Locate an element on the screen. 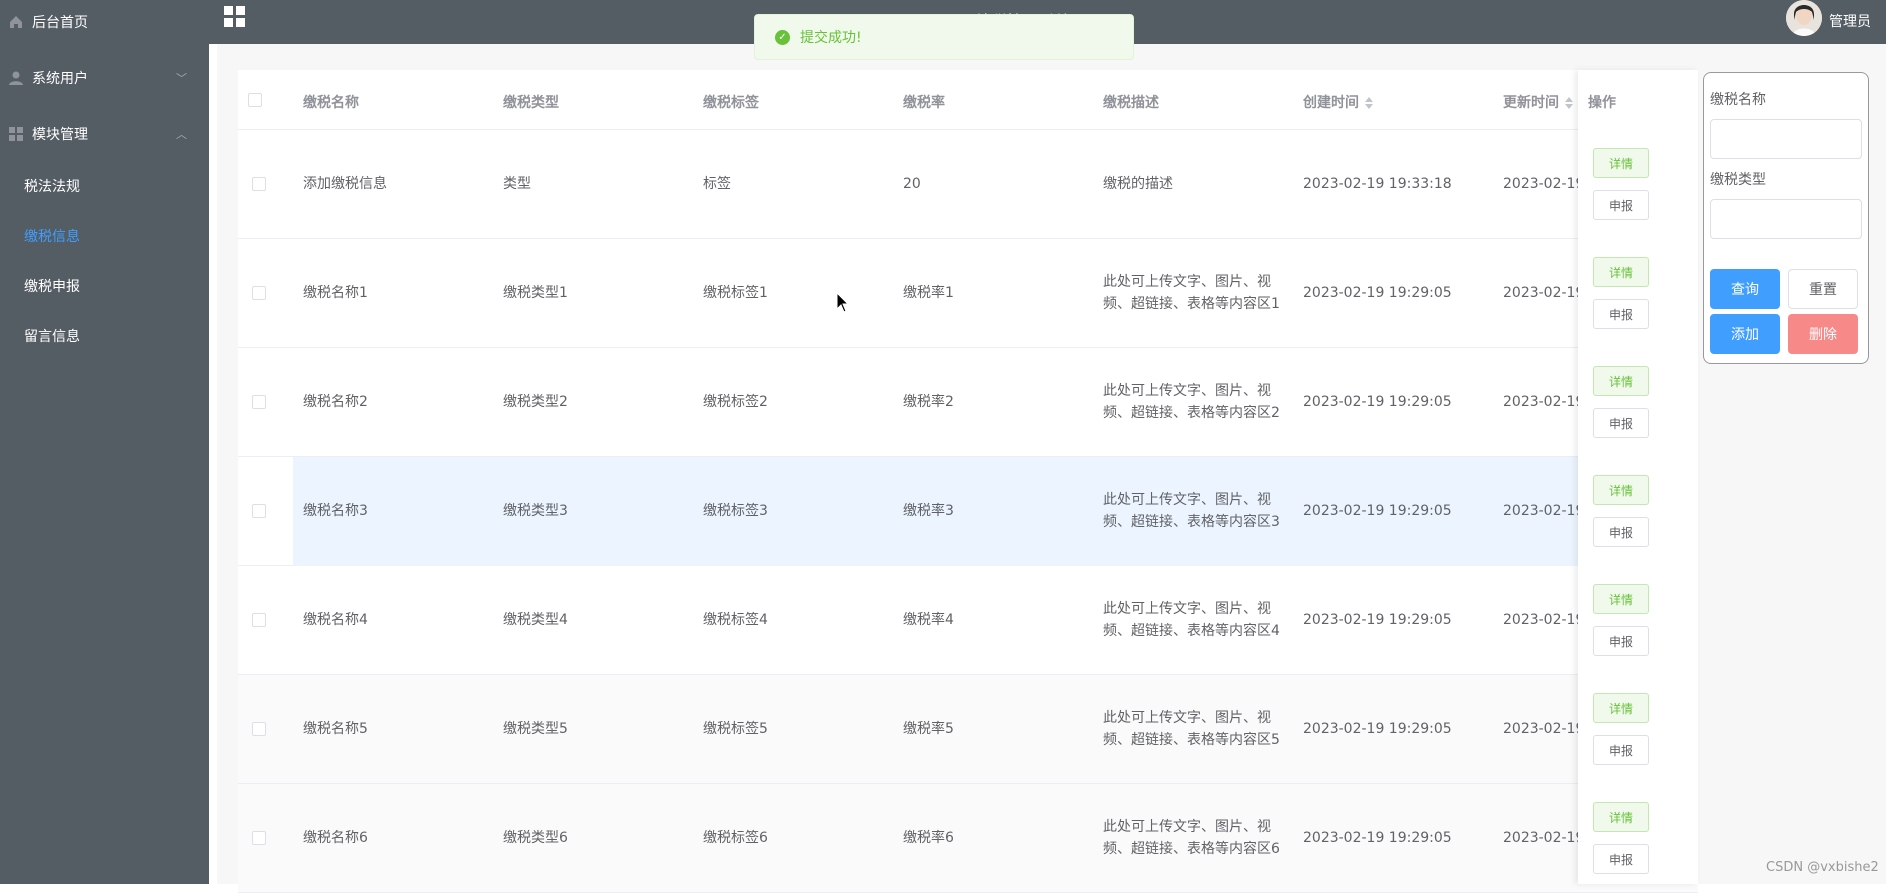  cell-desc-line: 频、超链接、表格等内容区1 is located at coordinates (1191, 304).